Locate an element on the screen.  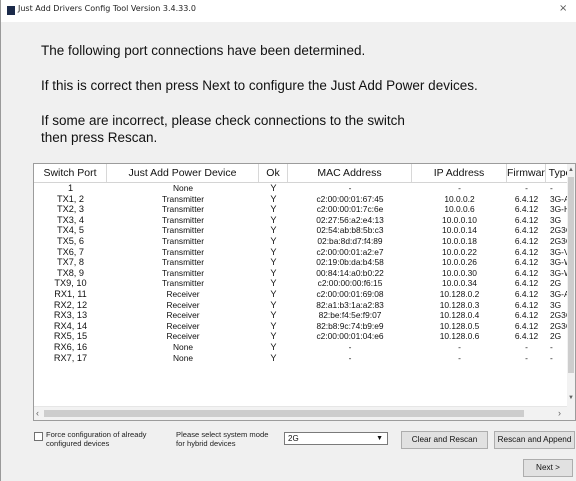
cell-mac-address: 82:be:f4:5e:f9:07 is located at coordinates (350, 315).